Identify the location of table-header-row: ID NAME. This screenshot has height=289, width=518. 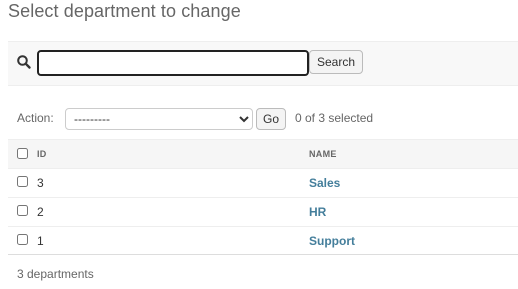
(263, 154).